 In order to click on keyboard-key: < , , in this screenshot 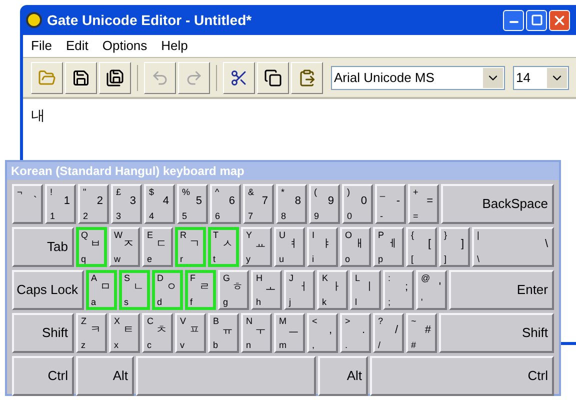, I will do `click(322, 333)`.